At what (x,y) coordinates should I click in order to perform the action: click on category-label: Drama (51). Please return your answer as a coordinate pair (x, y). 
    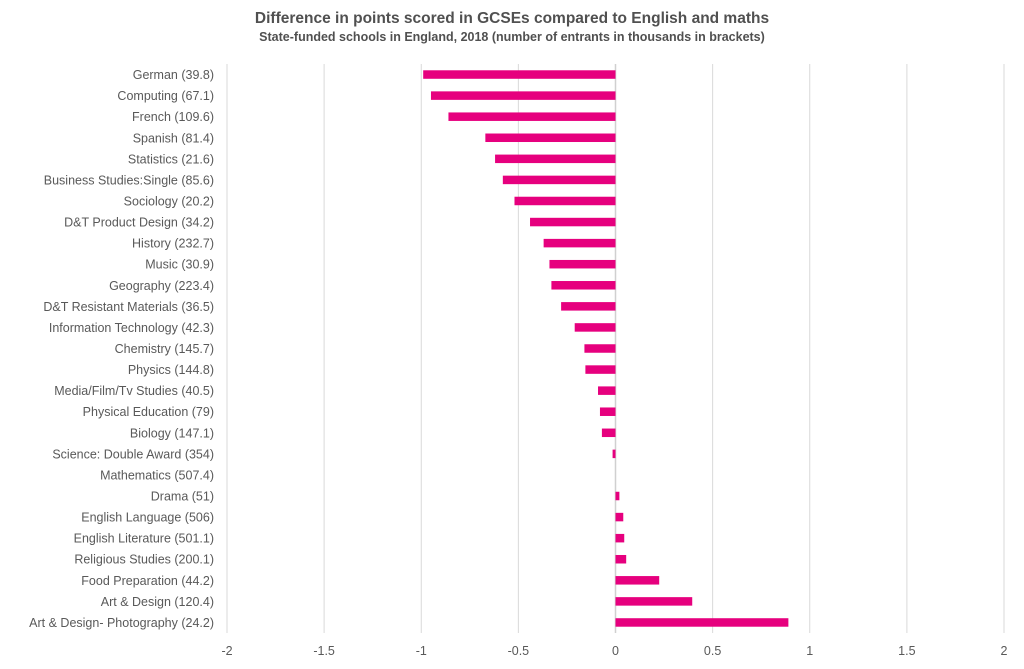
    Looking at the image, I should click on (182, 497).